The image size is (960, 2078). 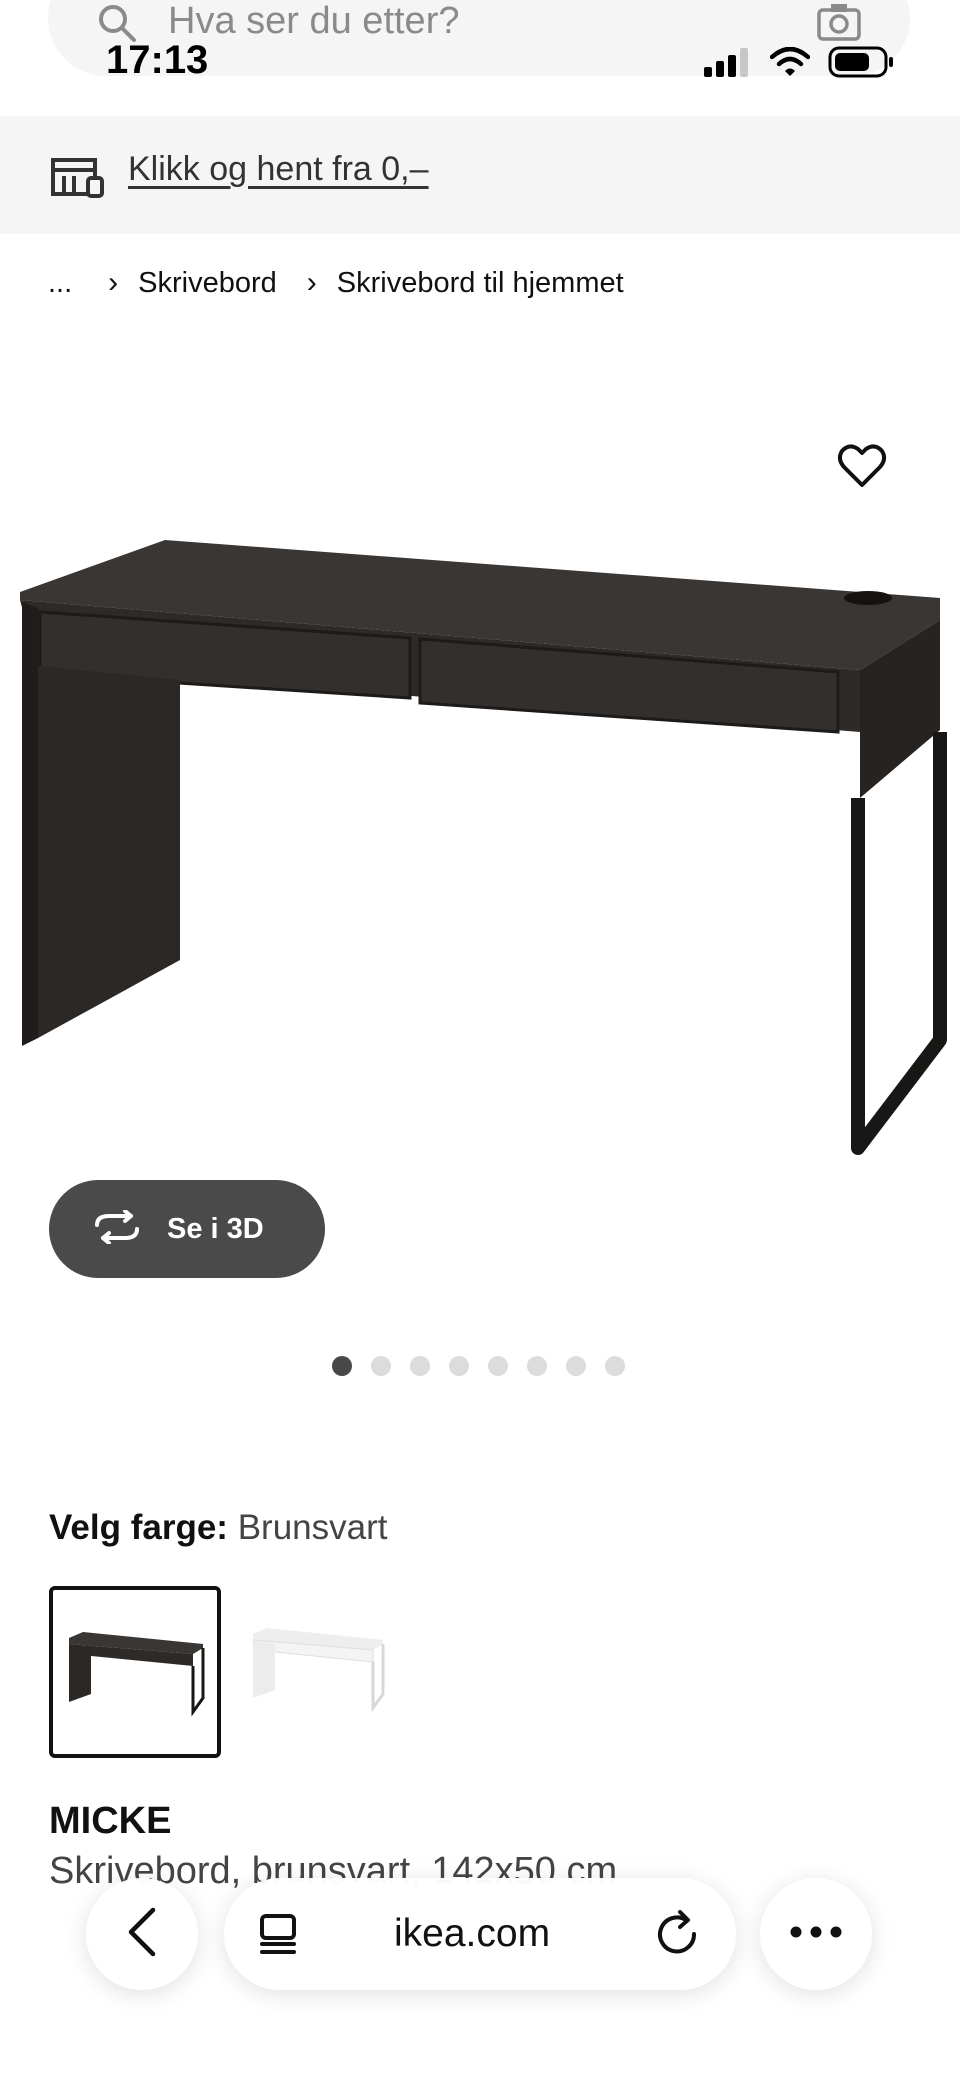 I want to click on wifi-icon, so click(x=790, y=64).